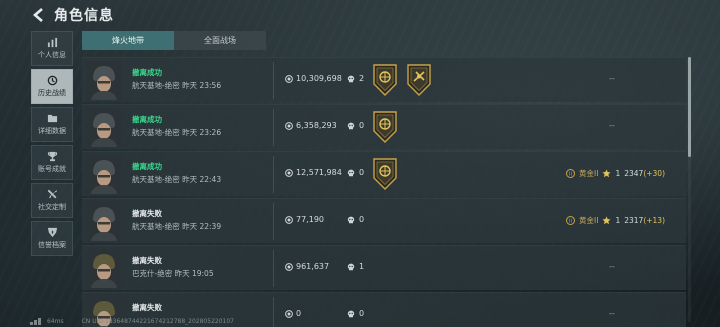 Image resolution: width=720 pixels, height=327 pixels. I want to click on history-clock-icon, so click(52, 80).